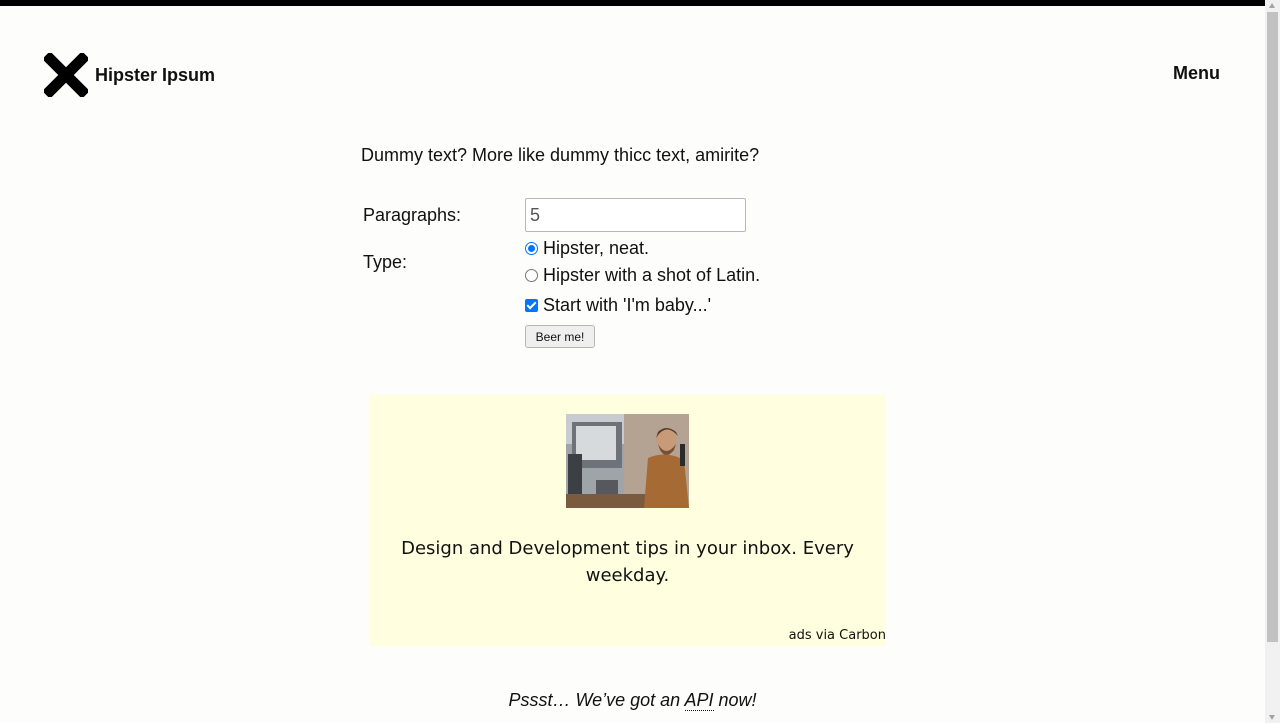  I want to click on scroll-down-arrow-icon, so click(1272, 717).